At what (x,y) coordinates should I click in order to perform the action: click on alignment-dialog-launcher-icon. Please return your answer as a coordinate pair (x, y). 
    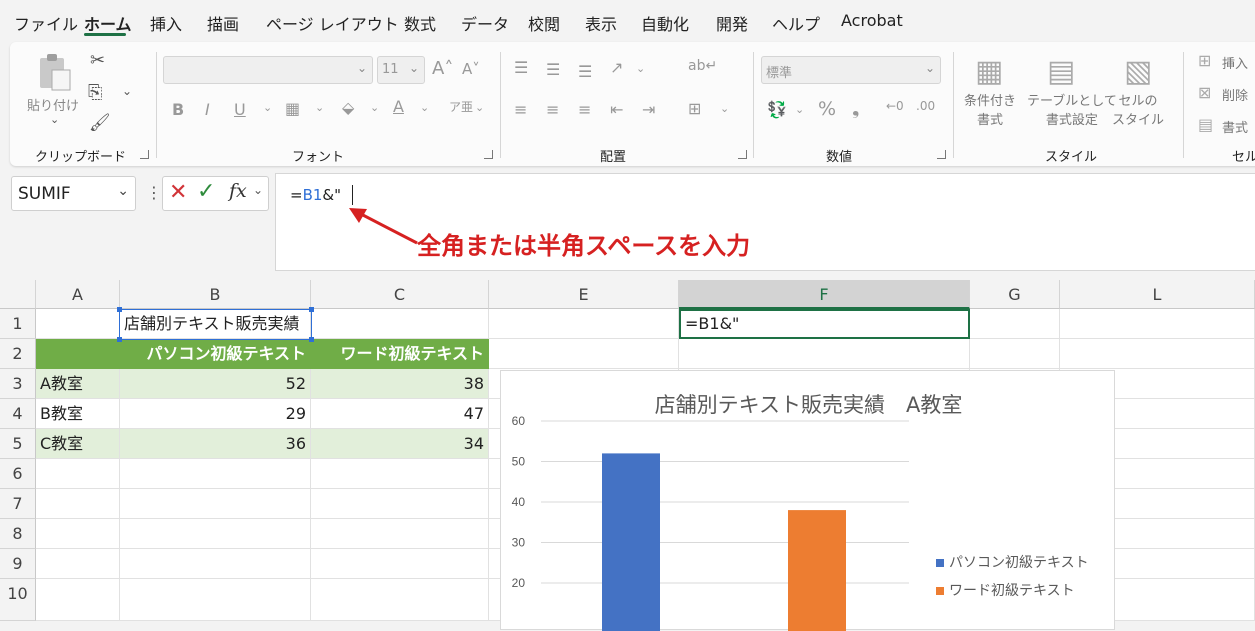
    Looking at the image, I should click on (742, 154).